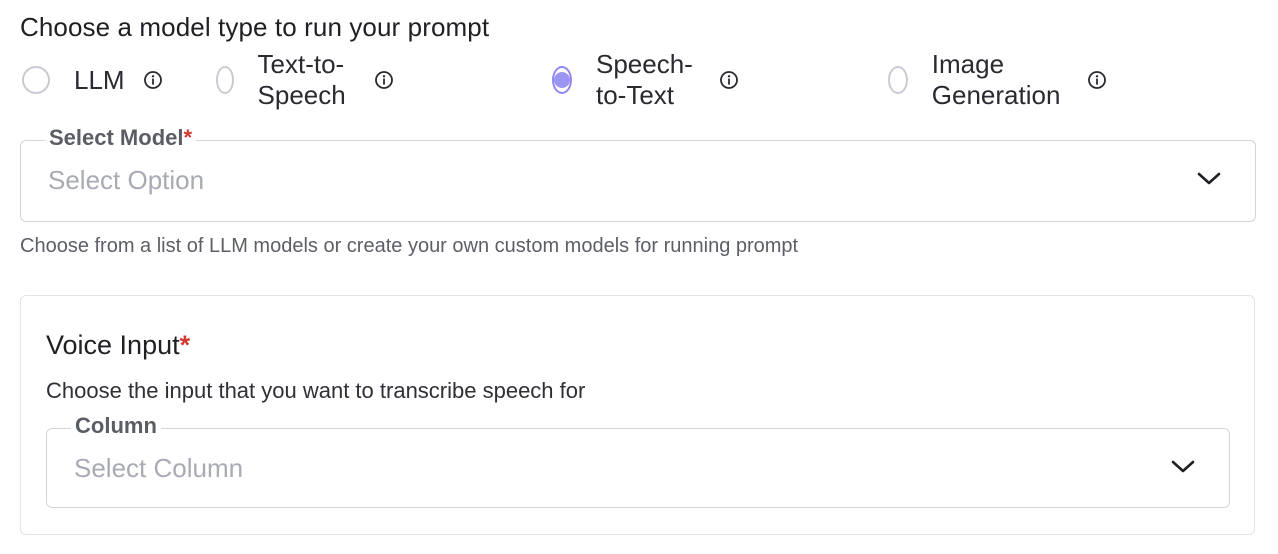 The width and height of the screenshot is (1278, 554). What do you see at coordinates (307, 80) in the screenshot?
I see `radio-label-text-to-speech: Text-to-Speech` at bounding box center [307, 80].